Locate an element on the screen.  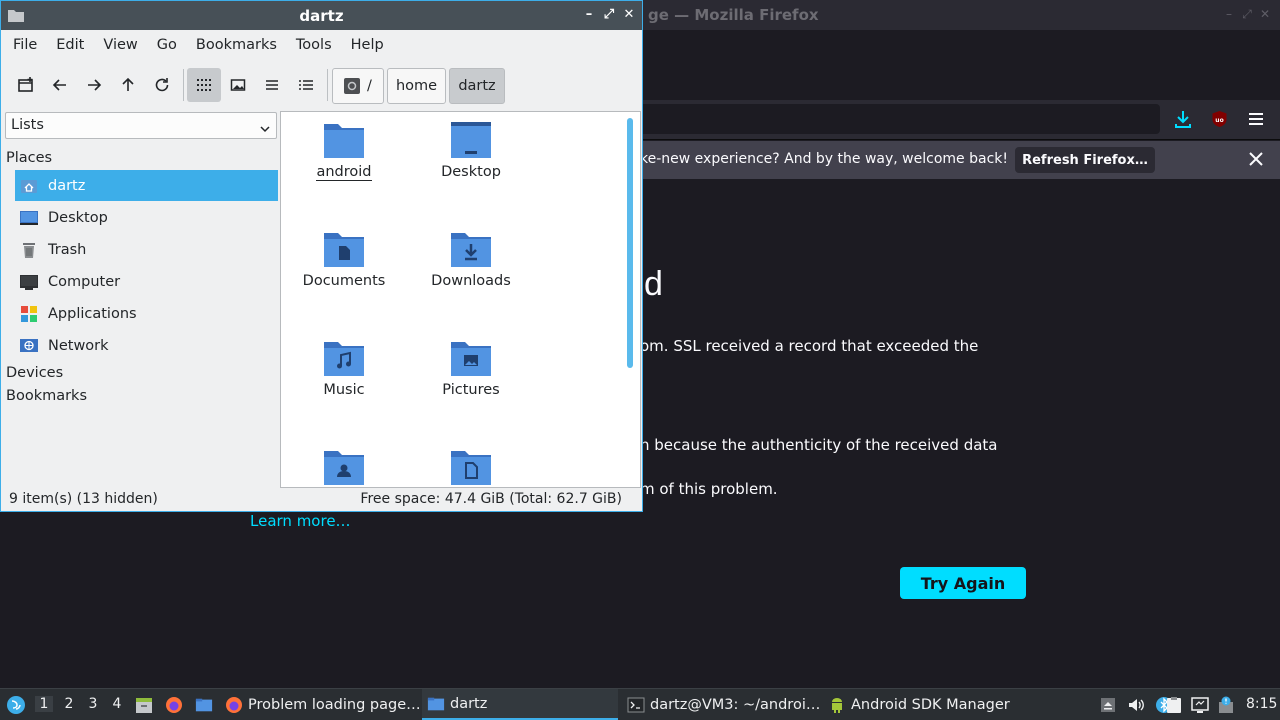
error-heading: d is located at coordinates (653, 284).